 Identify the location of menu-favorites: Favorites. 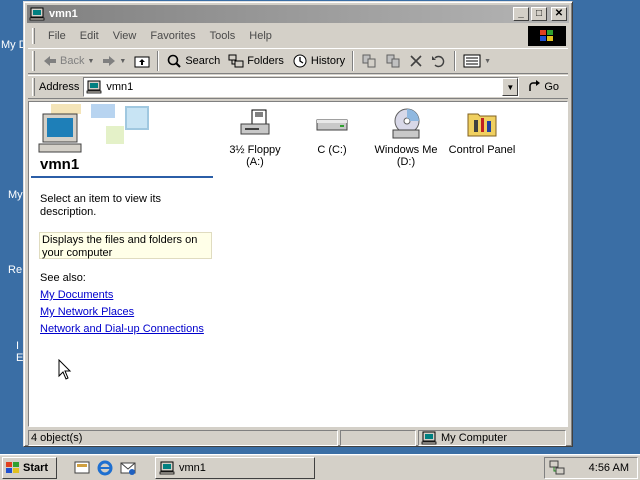
(172, 36).